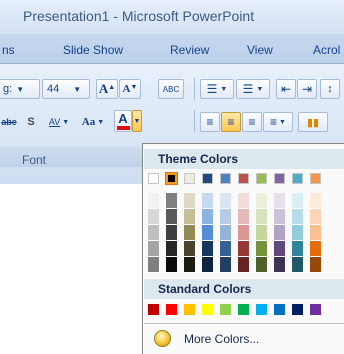 The image size is (344, 354). What do you see at coordinates (307, 89) in the screenshot?
I see `increase-indent-button: ⇥` at bounding box center [307, 89].